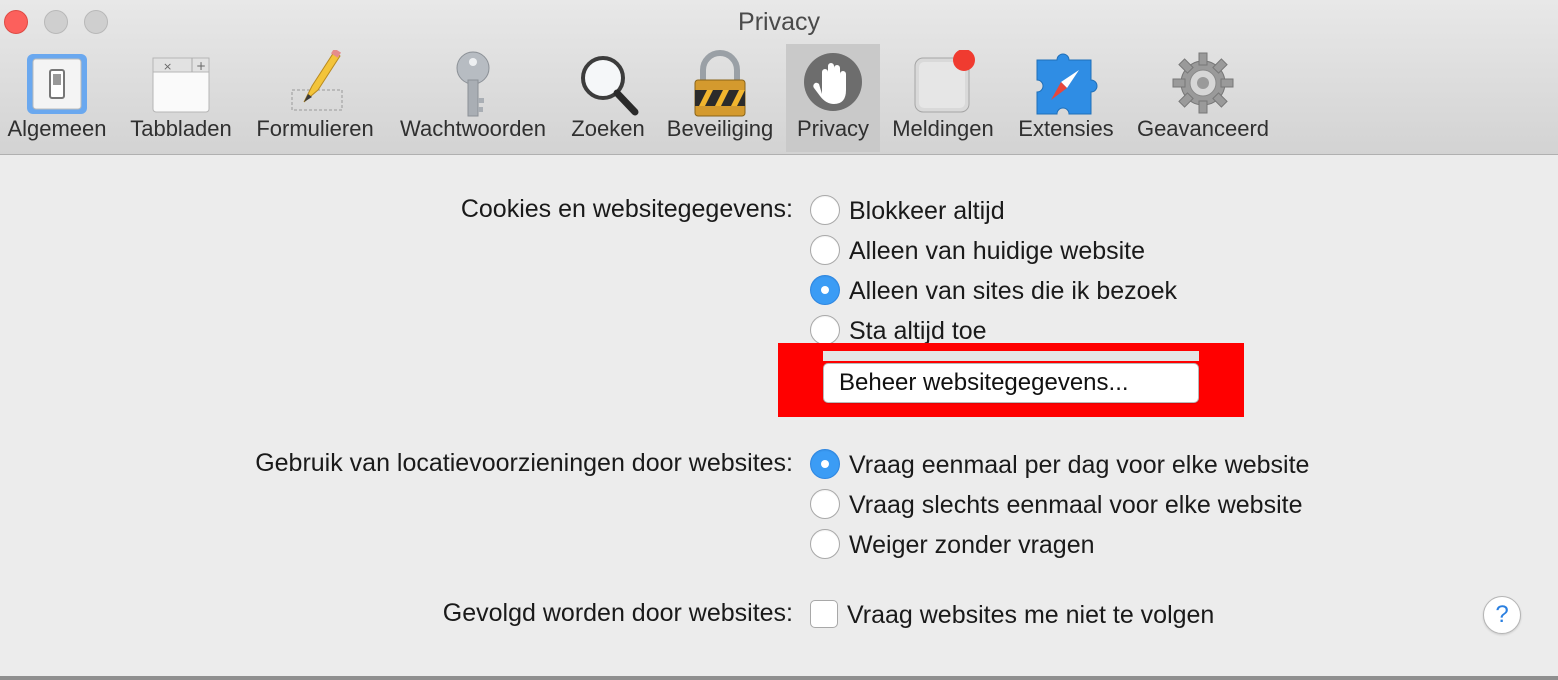 This screenshot has width=1558, height=680. I want to click on tab-label: Formulieren, so click(315, 128).